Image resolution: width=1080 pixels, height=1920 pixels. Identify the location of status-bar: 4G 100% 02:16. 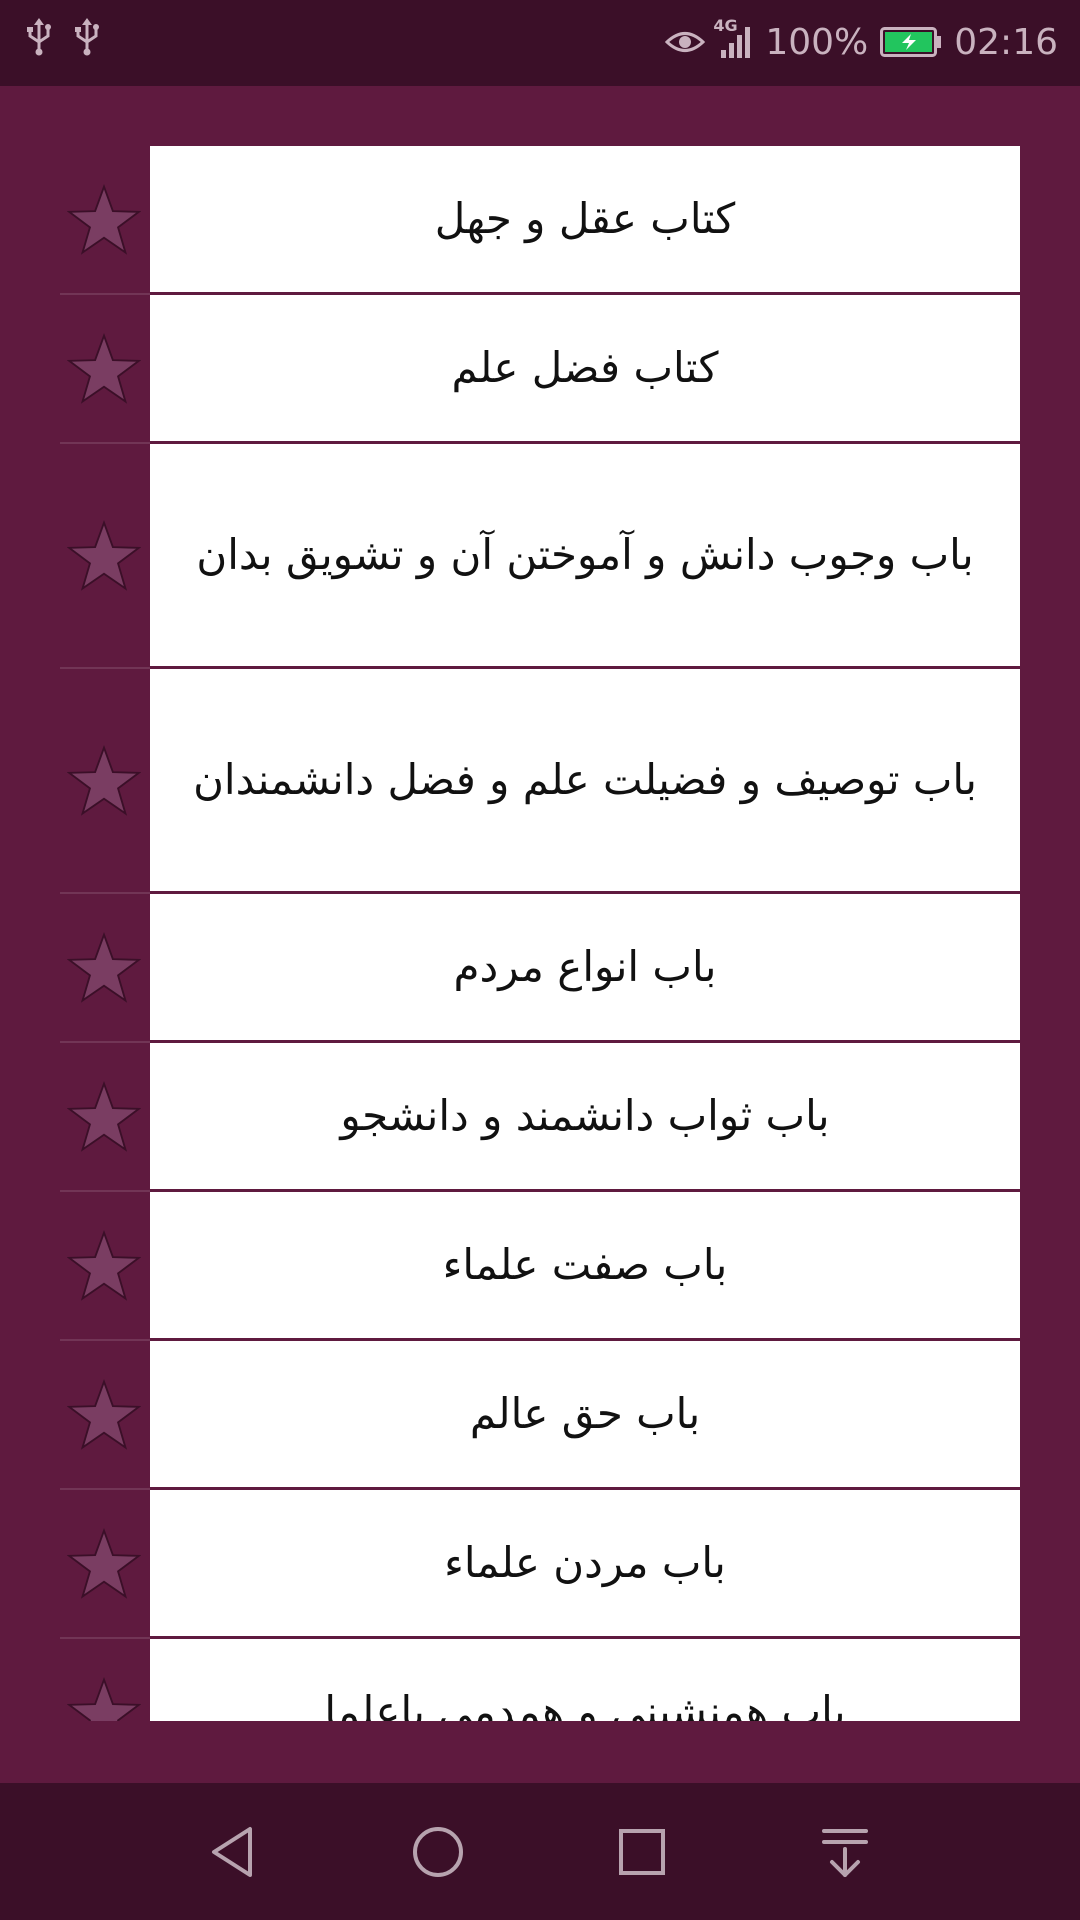
(540, 43).